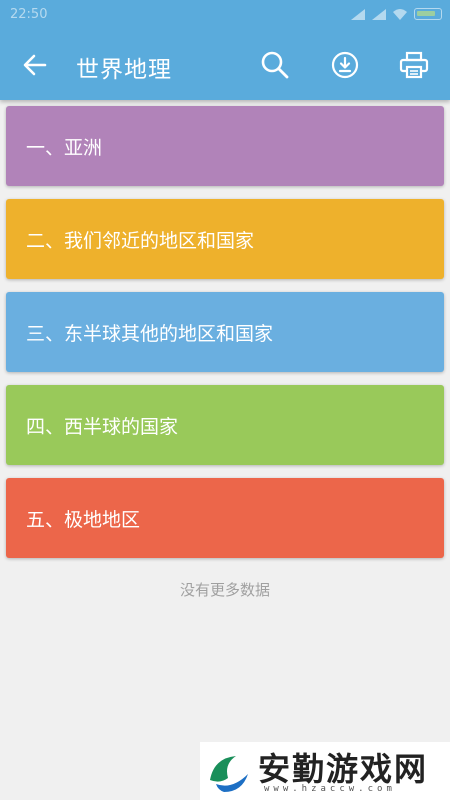 The width and height of the screenshot is (450, 800). What do you see at coordinates (224, 590) in the screenshot?
I see `end-of-list-text: 没有更多数据` at bounding box center [224, 590].